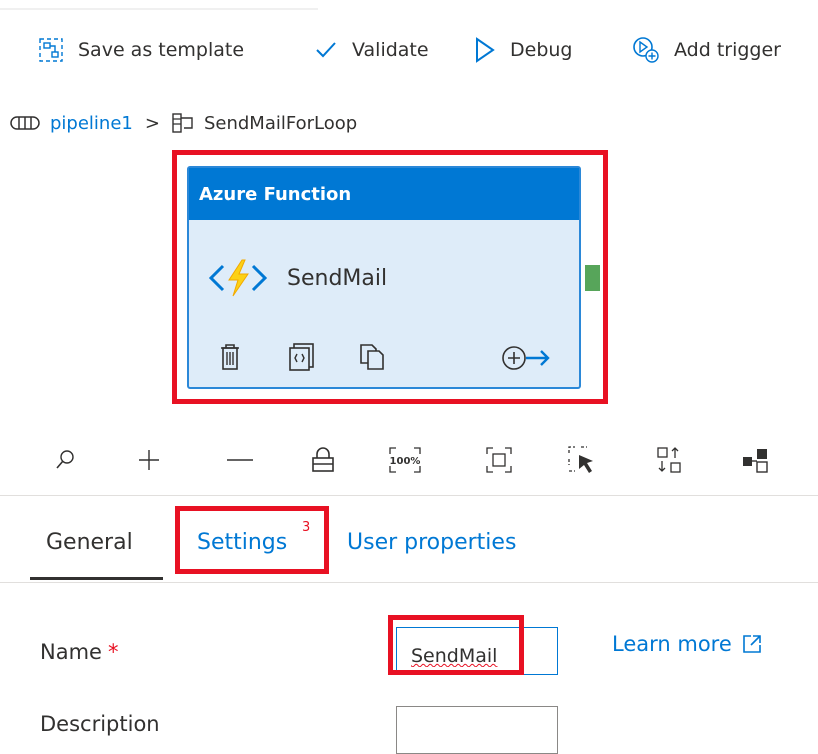  I want to click on template-icon, so click(51, 50).